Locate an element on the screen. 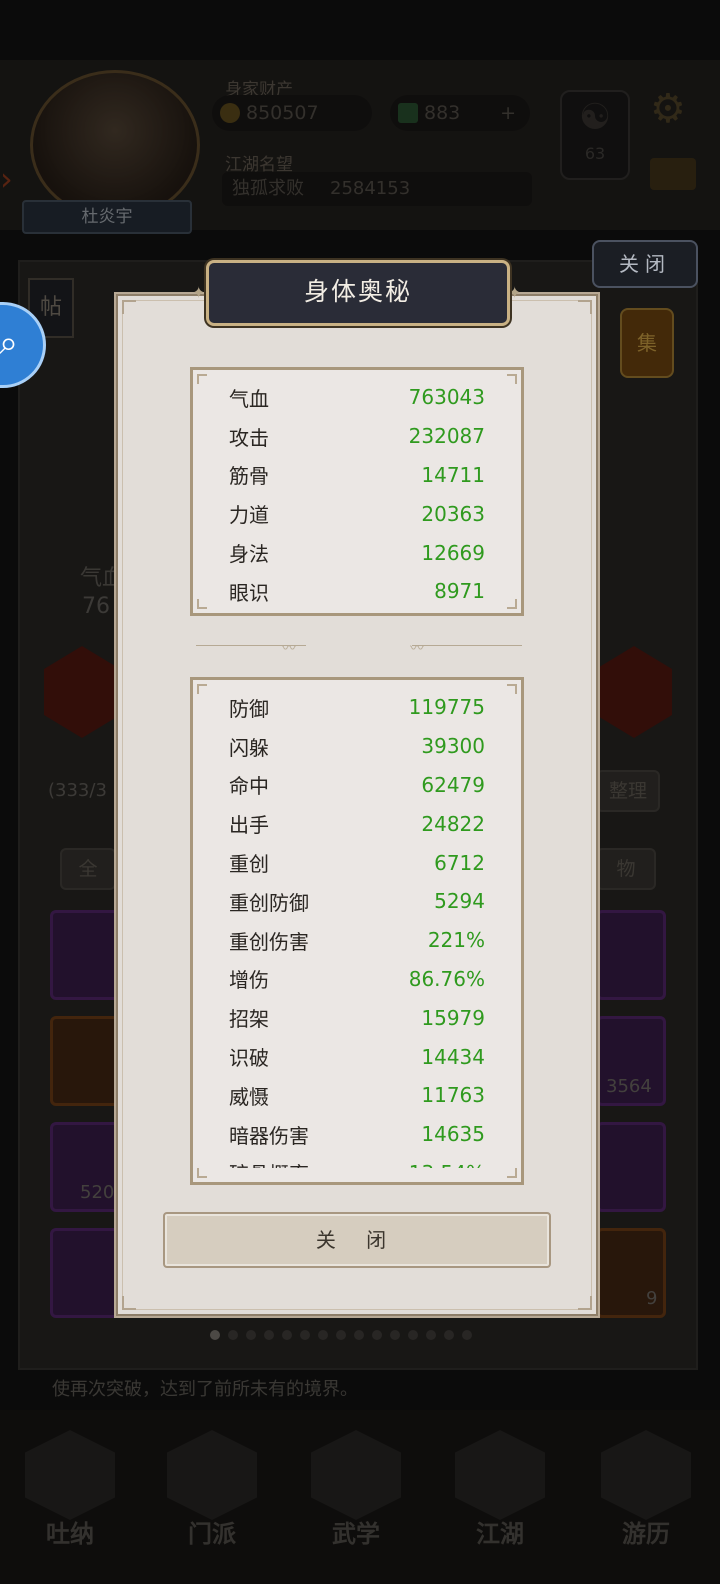  stat-value: 14711 is located at coordinates (453, 474).